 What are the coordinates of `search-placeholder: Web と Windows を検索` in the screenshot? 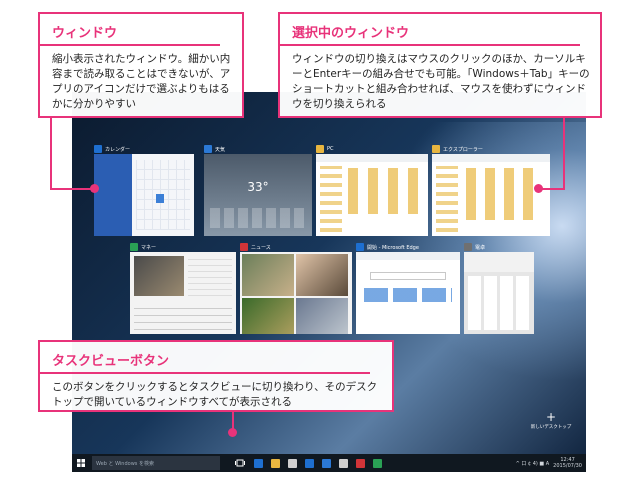 It's located at (125, 463).